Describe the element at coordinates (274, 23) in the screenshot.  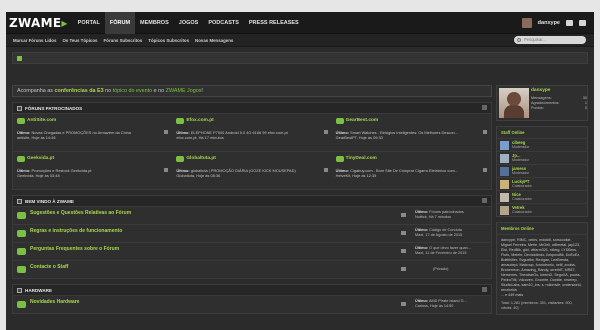
I see `nav-item-press-releases: PRESS RELEASES` at that location.